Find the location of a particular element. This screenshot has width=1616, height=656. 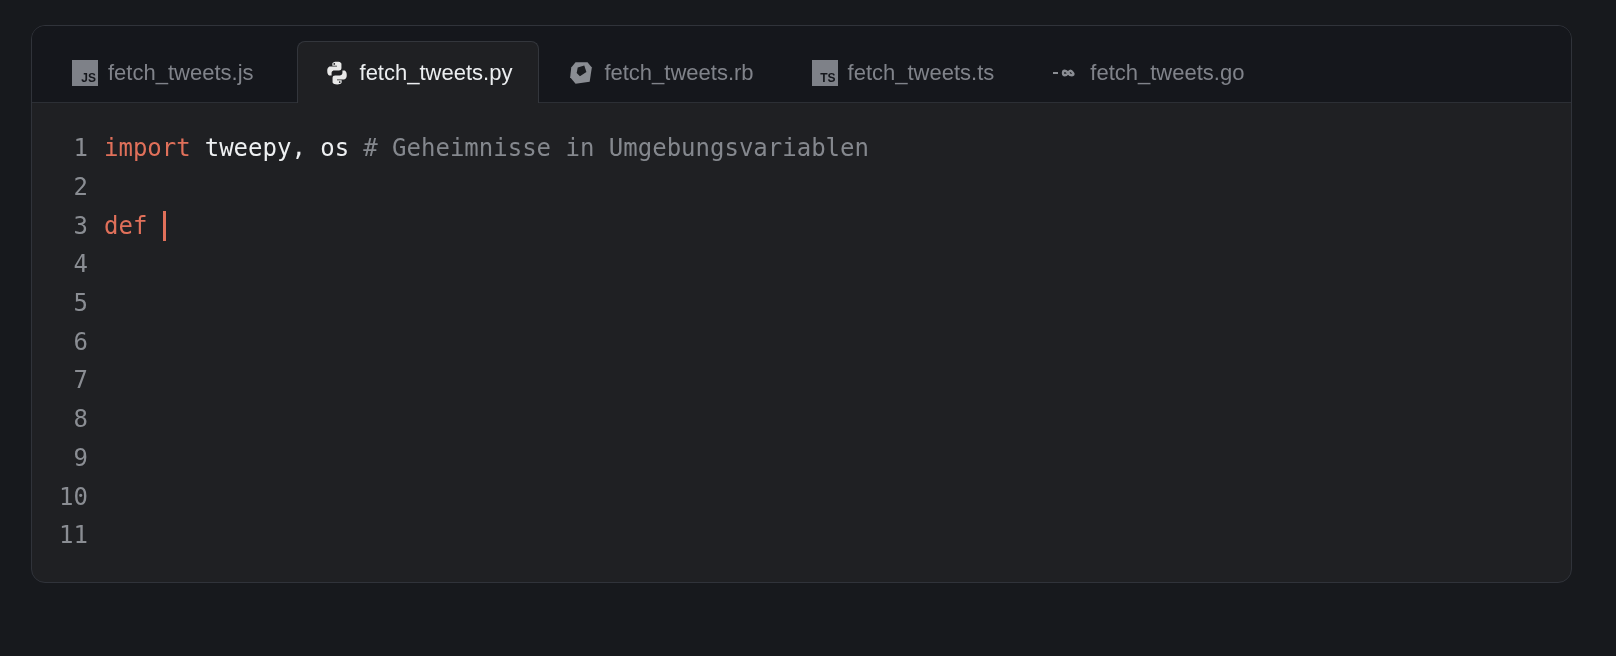

line-number: 1 is located at coordinates (80, 148).